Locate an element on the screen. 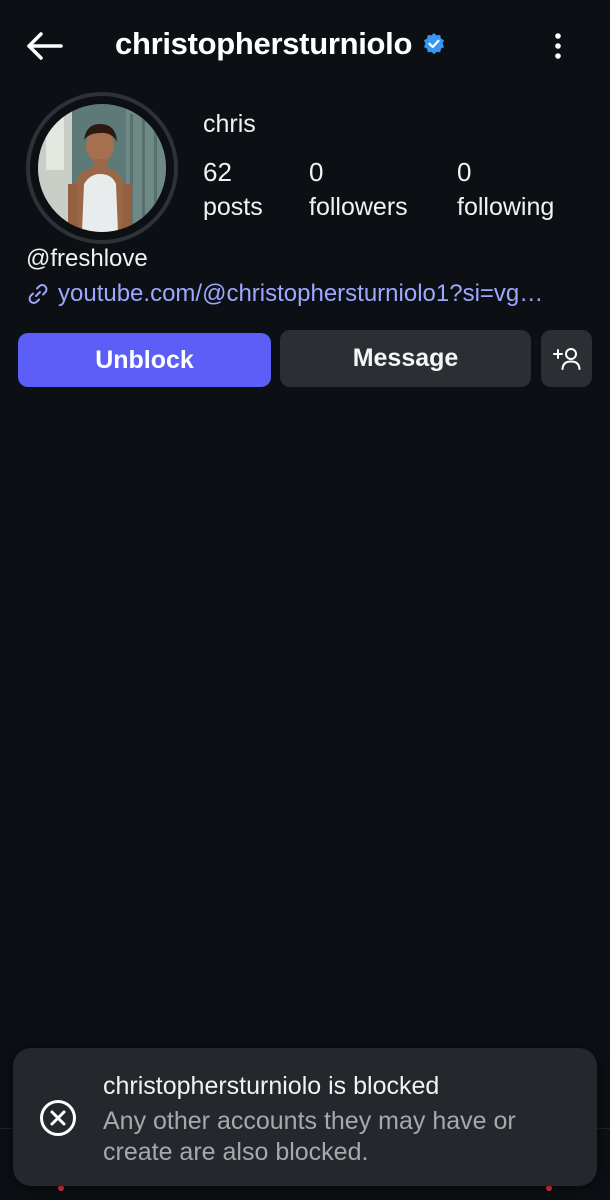 This screenshot has height=1200, width=610. stat-posts: 62 posts is located at coordinates (233, 191).